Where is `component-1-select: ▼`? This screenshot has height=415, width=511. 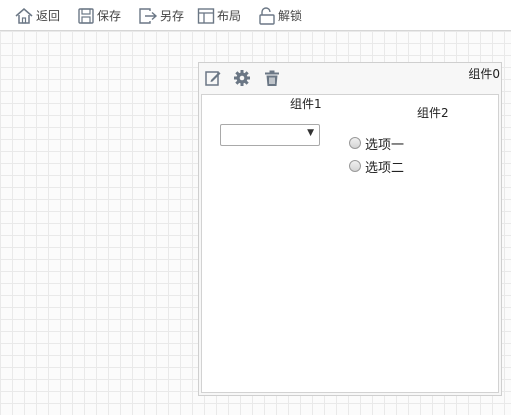
component-1-select: ▼ is located at coordinates (270, 135).